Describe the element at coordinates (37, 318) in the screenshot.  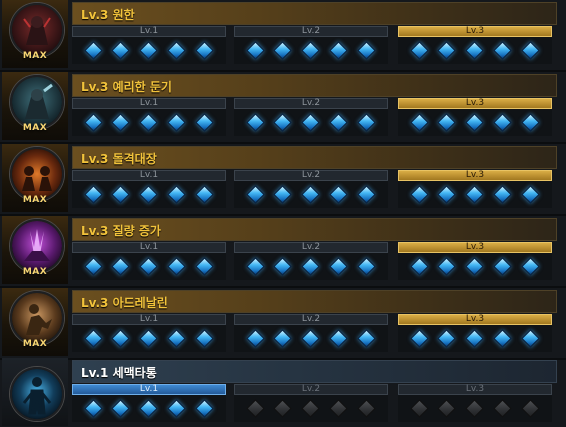
I see `adrenaline-skill-icon` at that location.